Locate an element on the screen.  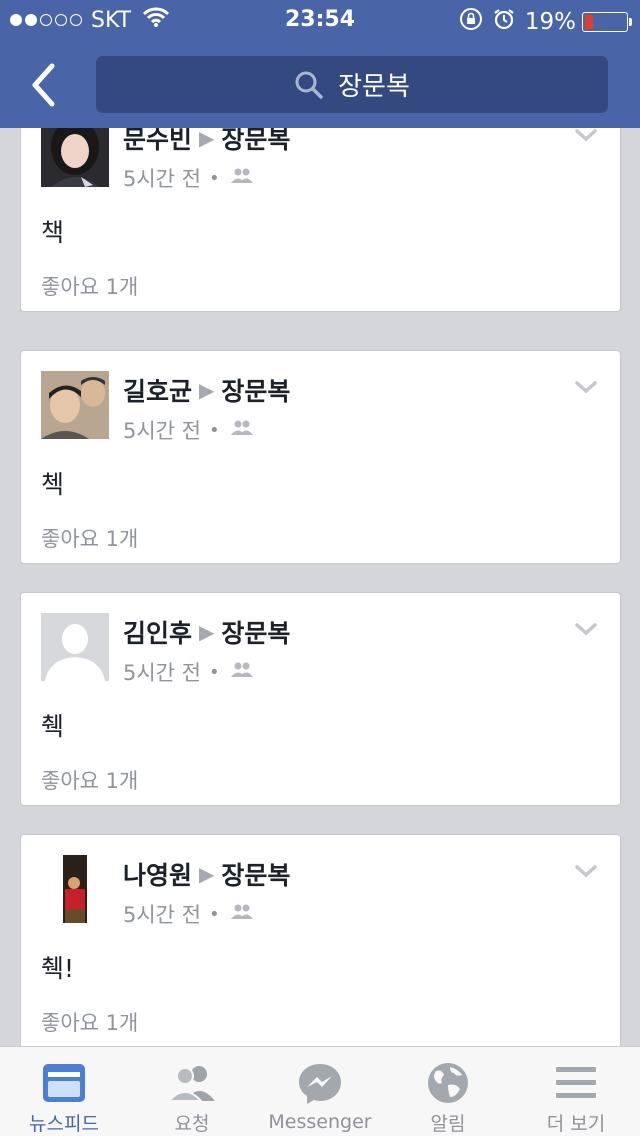
status-bar: SKT 23:54 19% is located at coordinates (320, 20).